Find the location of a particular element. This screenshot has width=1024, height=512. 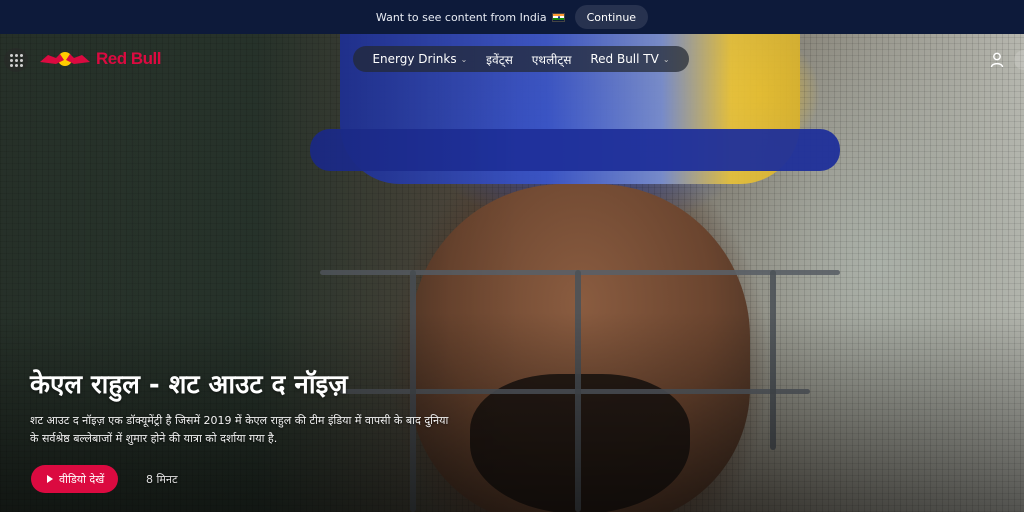

video-duration: 8 मिनट is located at coordinates (162, 479).